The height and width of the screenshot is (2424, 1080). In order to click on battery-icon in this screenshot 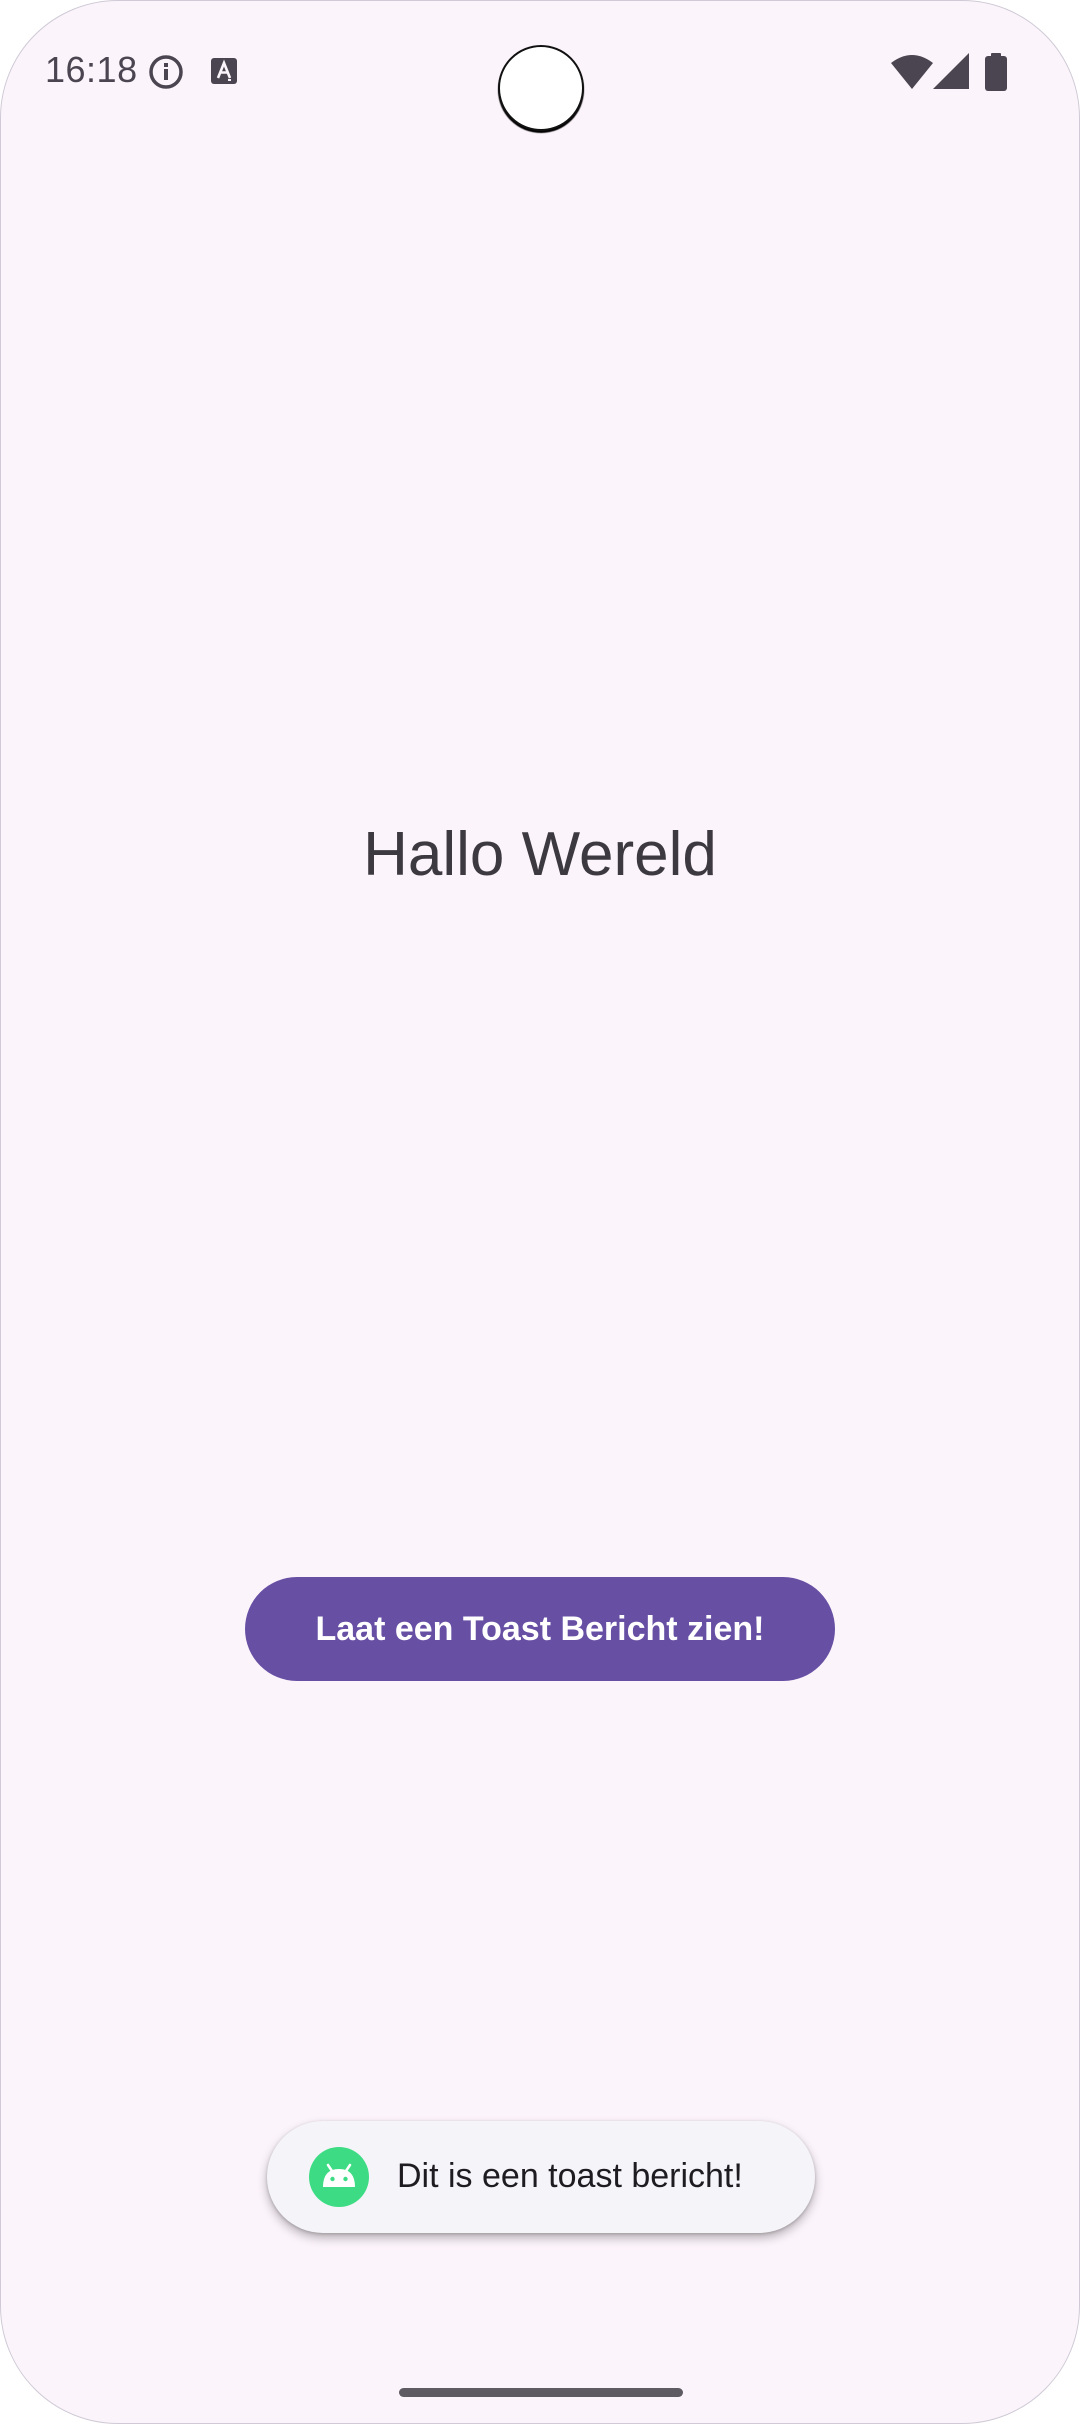, I will do `click(996, 72)`.